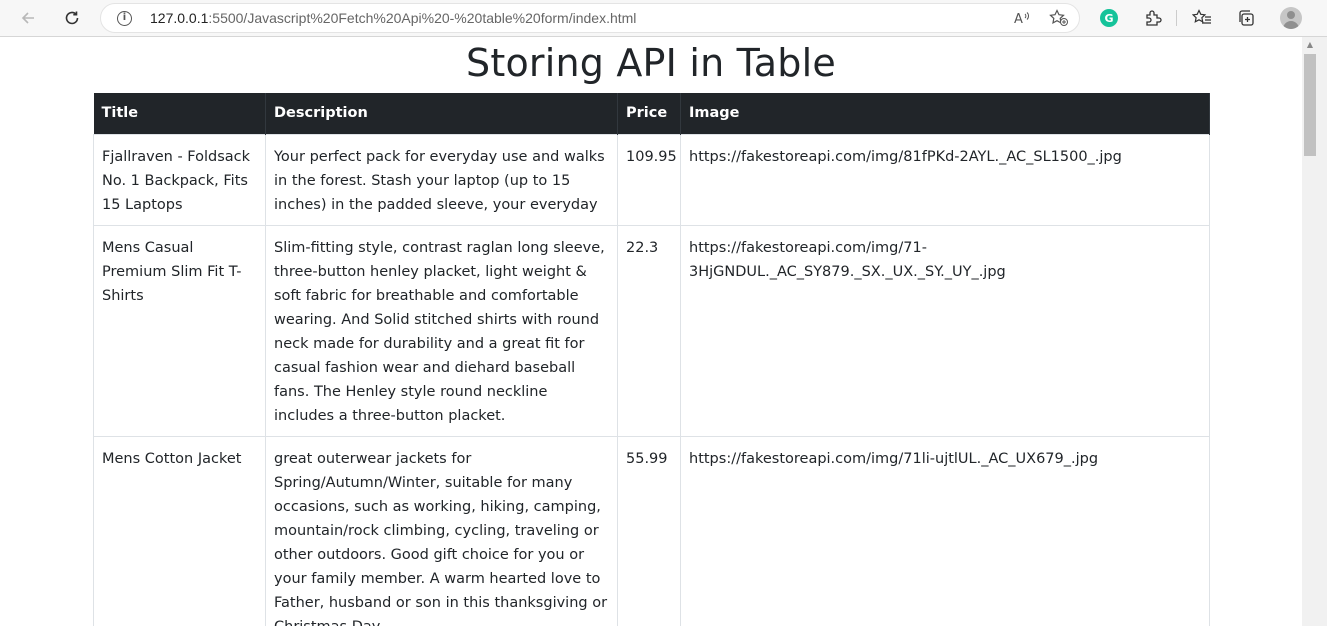 The image size is (1327, 626). What do you see at coordinates (1059, 20) in the screenshot?
I see `add-favorite-icon` at bounding box center [1059, 20].